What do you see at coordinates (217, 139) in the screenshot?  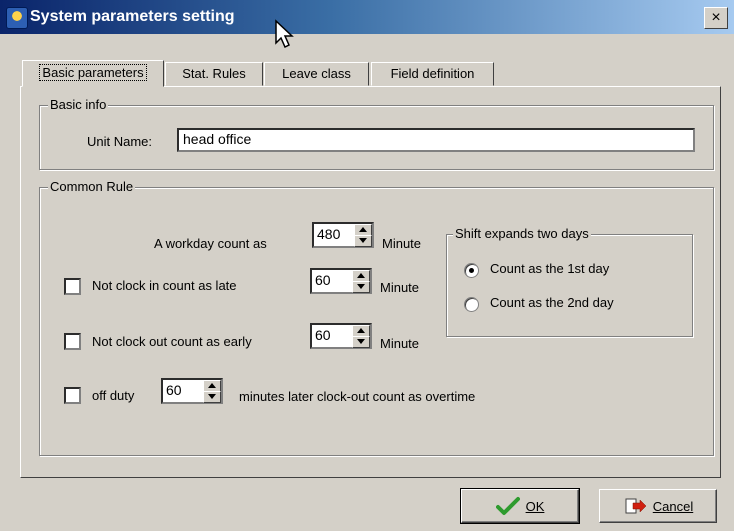 I see `unit-name-value: head office` at bounding box center [217, 139].